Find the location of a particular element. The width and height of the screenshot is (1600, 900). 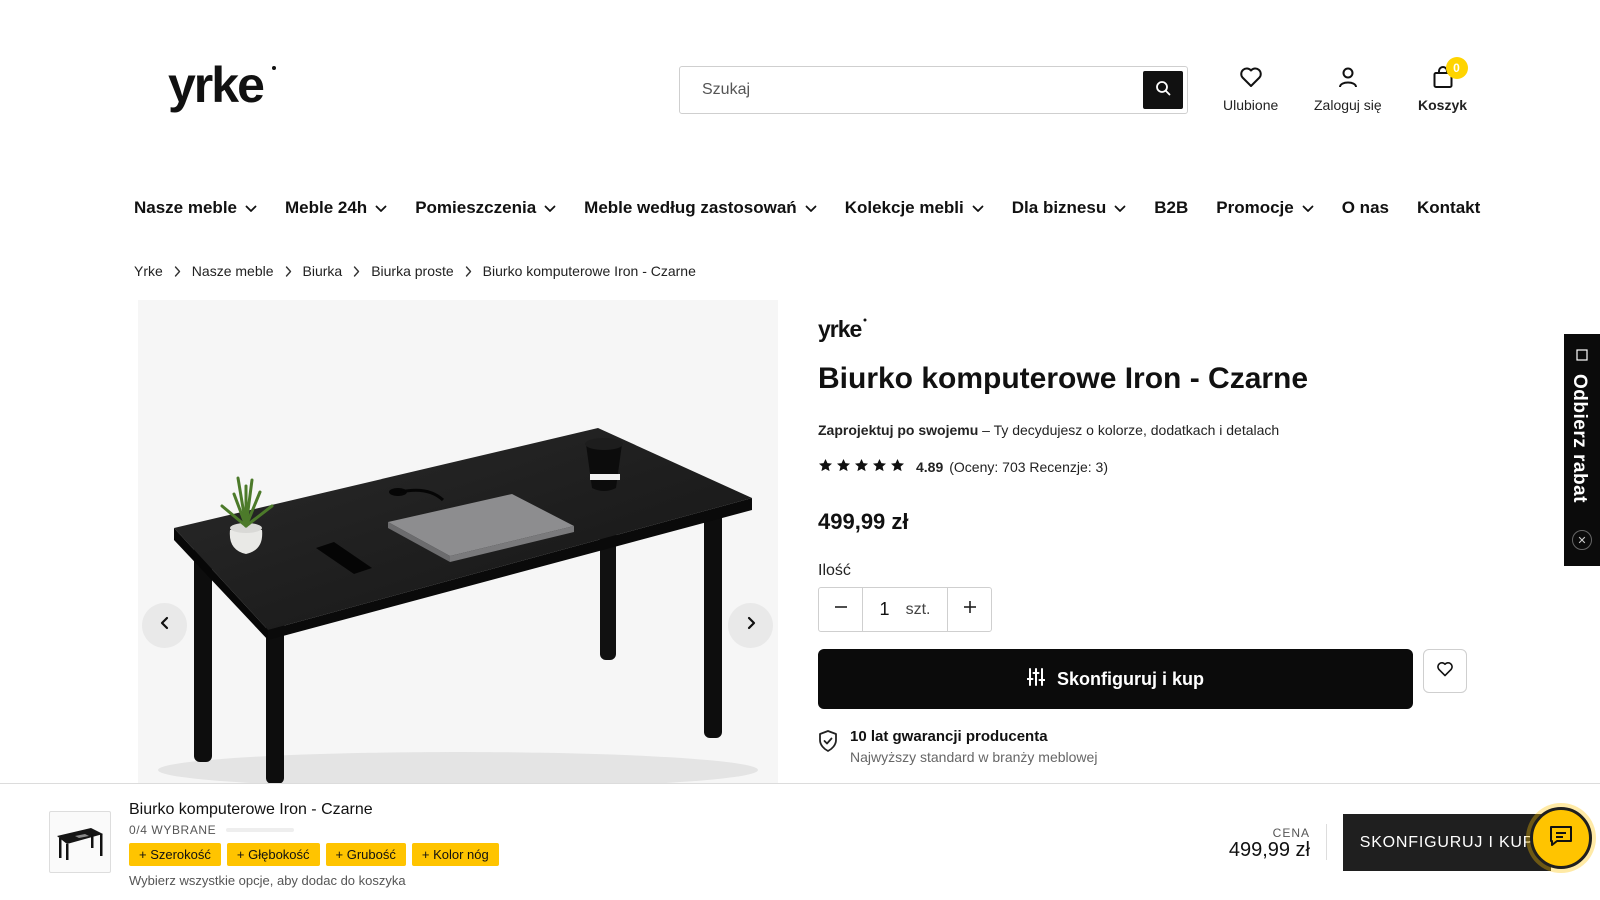

sticky-configure-button: SKONFIGURUJ I KUP is located at coordinates (1447, 842).